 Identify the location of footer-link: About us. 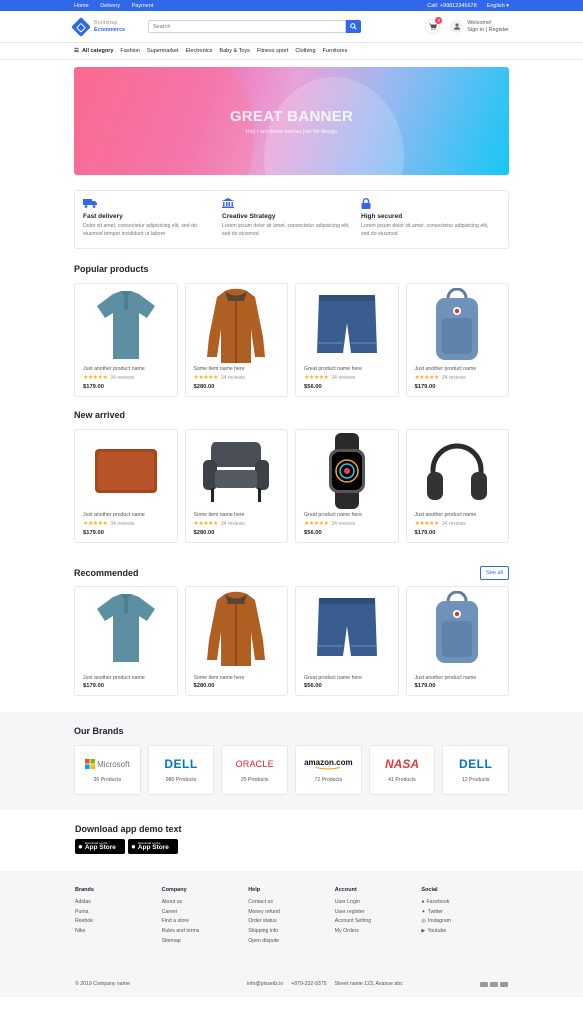
(205, 902).